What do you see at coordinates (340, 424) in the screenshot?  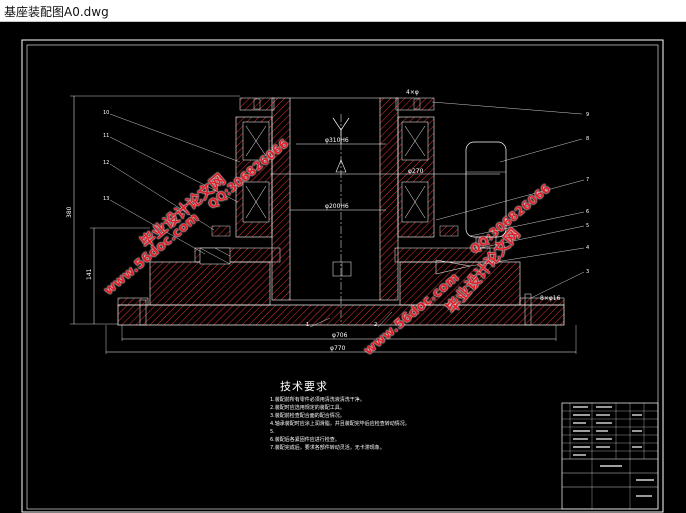 I see `tech-note-4: 4.轴承装配时应涂上润滑脂，并且装配完毕后应检查转动情况。` at bounding box center [340, 424].